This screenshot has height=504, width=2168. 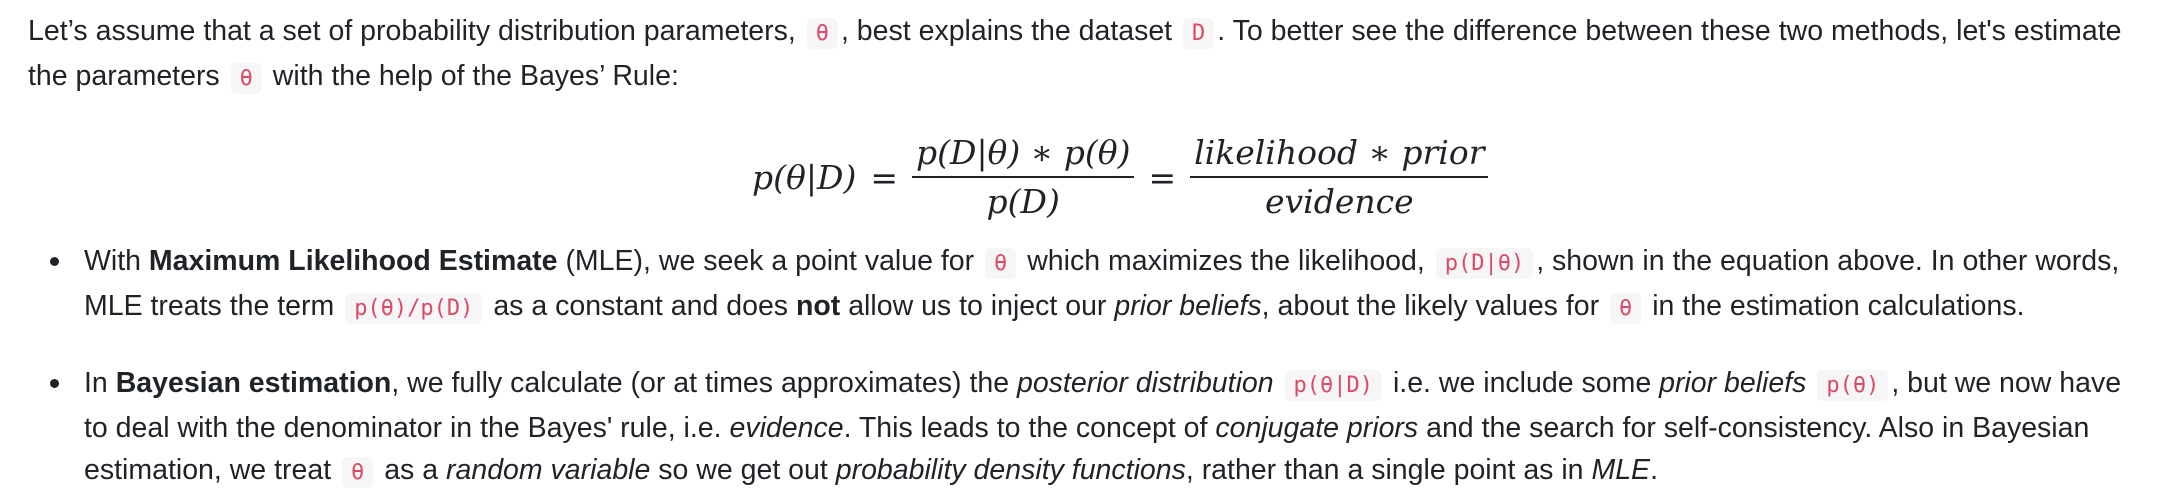 What do you see at coordinates (1621, 470) in the screenshot?
I see `italic-term: MLE` at bounding box center [1621, 470].